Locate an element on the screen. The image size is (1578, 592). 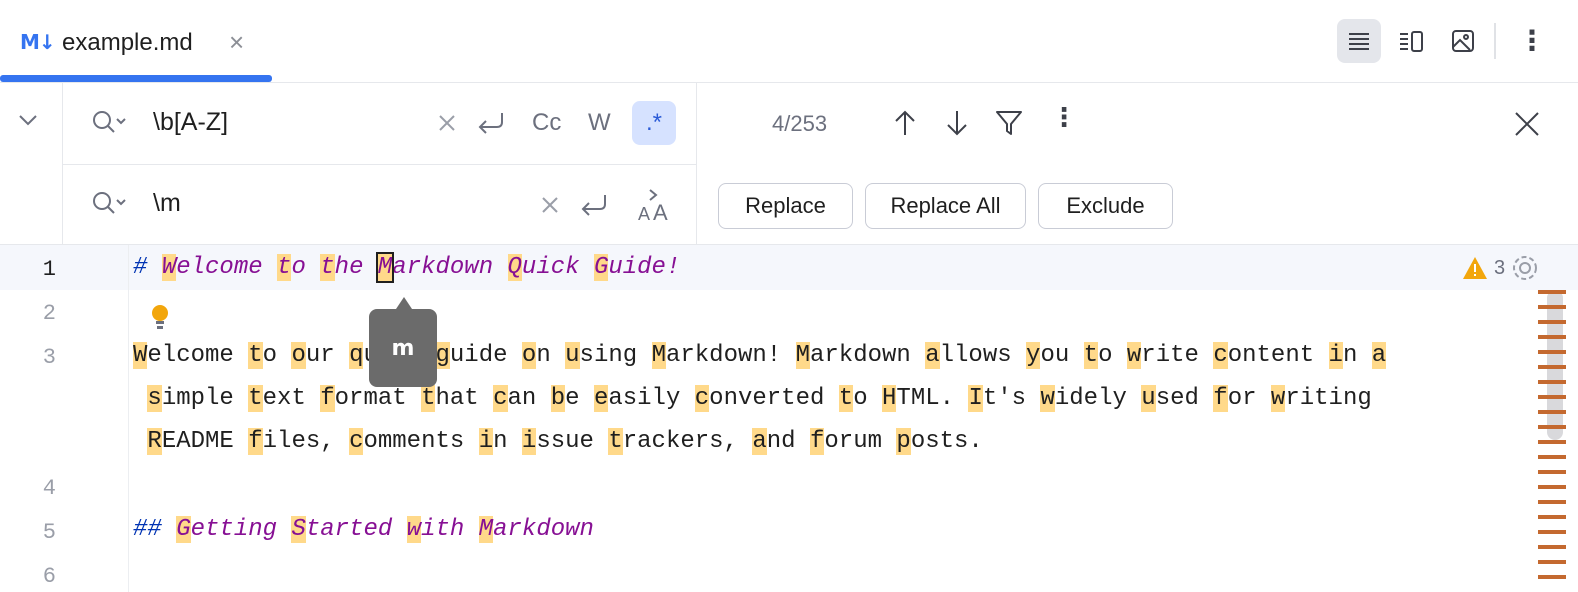
filter-icon is located at coordinates (1009, 123).